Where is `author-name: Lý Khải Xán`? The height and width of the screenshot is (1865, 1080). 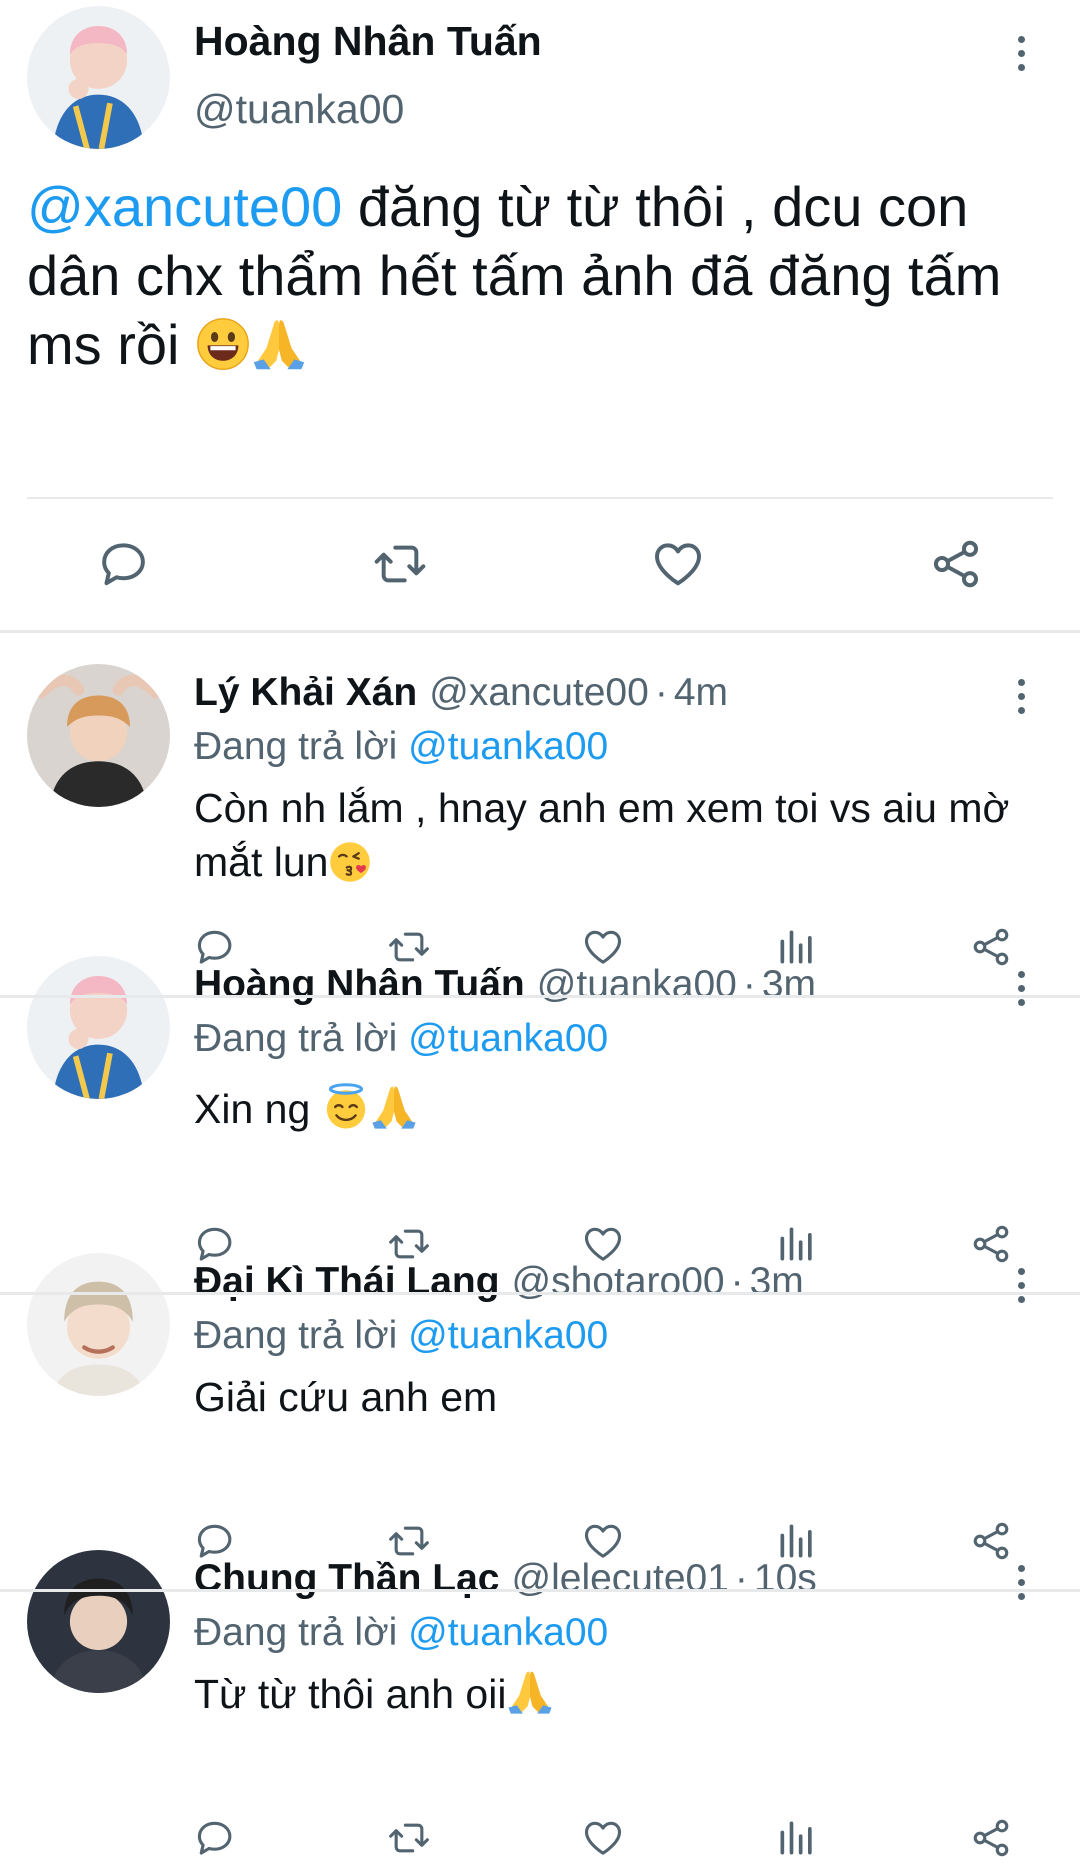 author-name: Lý Khải Xán is located at coordinates (305, 692).